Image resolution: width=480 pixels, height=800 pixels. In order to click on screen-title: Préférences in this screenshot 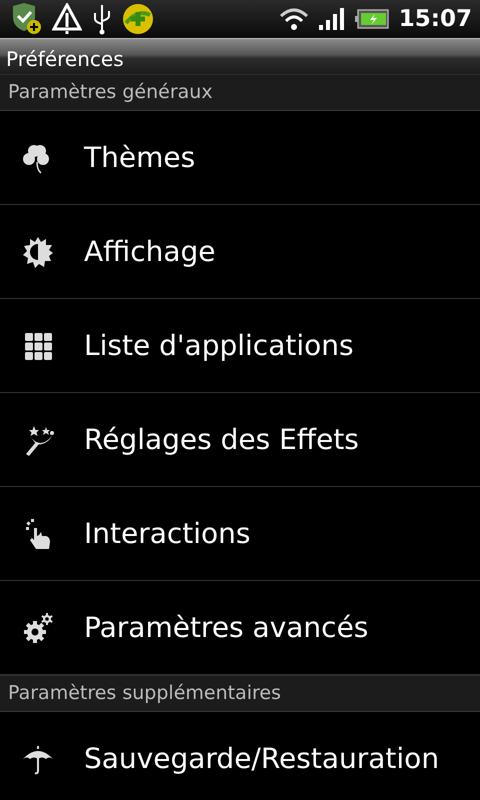, I will do `click(65, 59)`.